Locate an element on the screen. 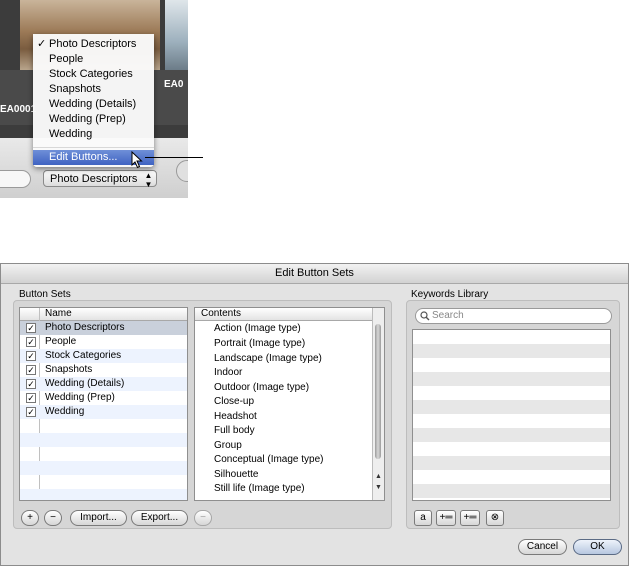  button-set-name: Wedding (Prep) is located at coordinates (80, 397).